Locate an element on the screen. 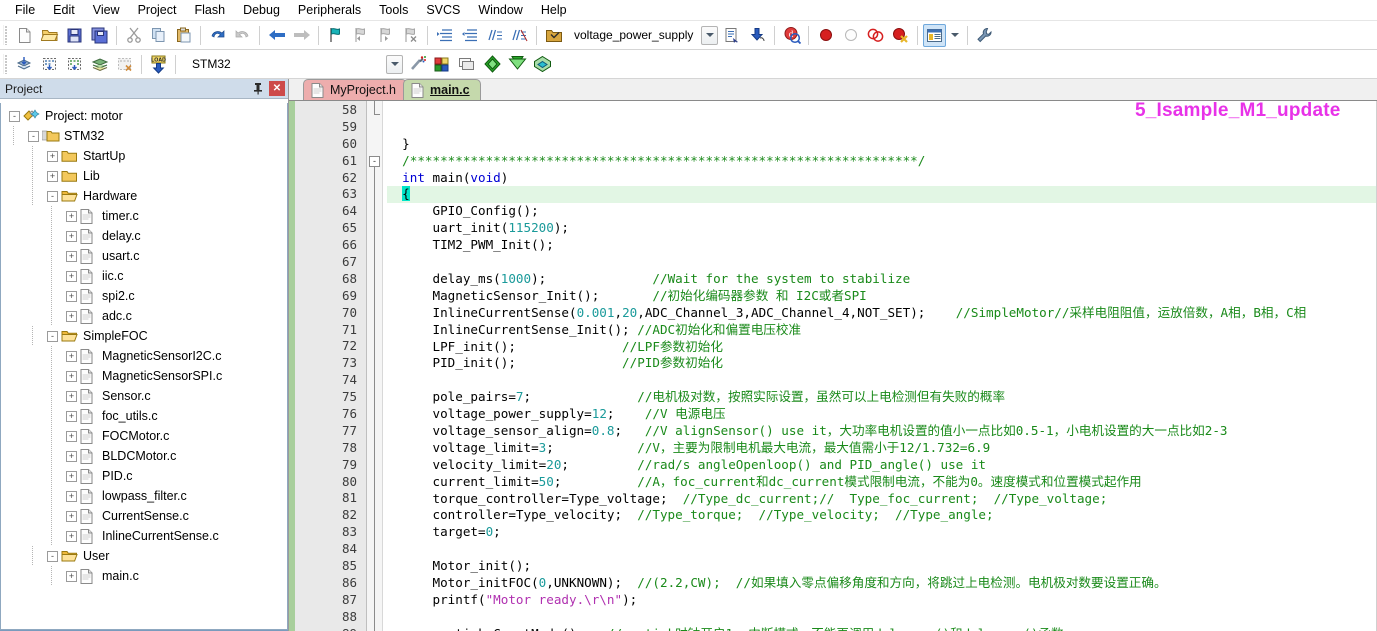 The width and height of the screenshot is (1377, 631). menu-item-window: Window is located at coordinates (500, 10).